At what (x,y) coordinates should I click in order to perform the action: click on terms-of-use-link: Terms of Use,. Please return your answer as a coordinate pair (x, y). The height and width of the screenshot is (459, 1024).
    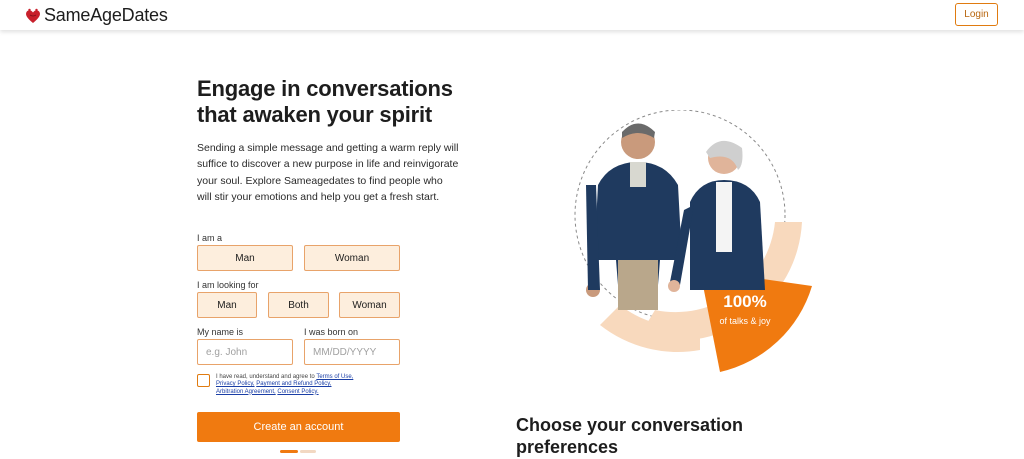
    Looking at the image, I should click on (334, 377).